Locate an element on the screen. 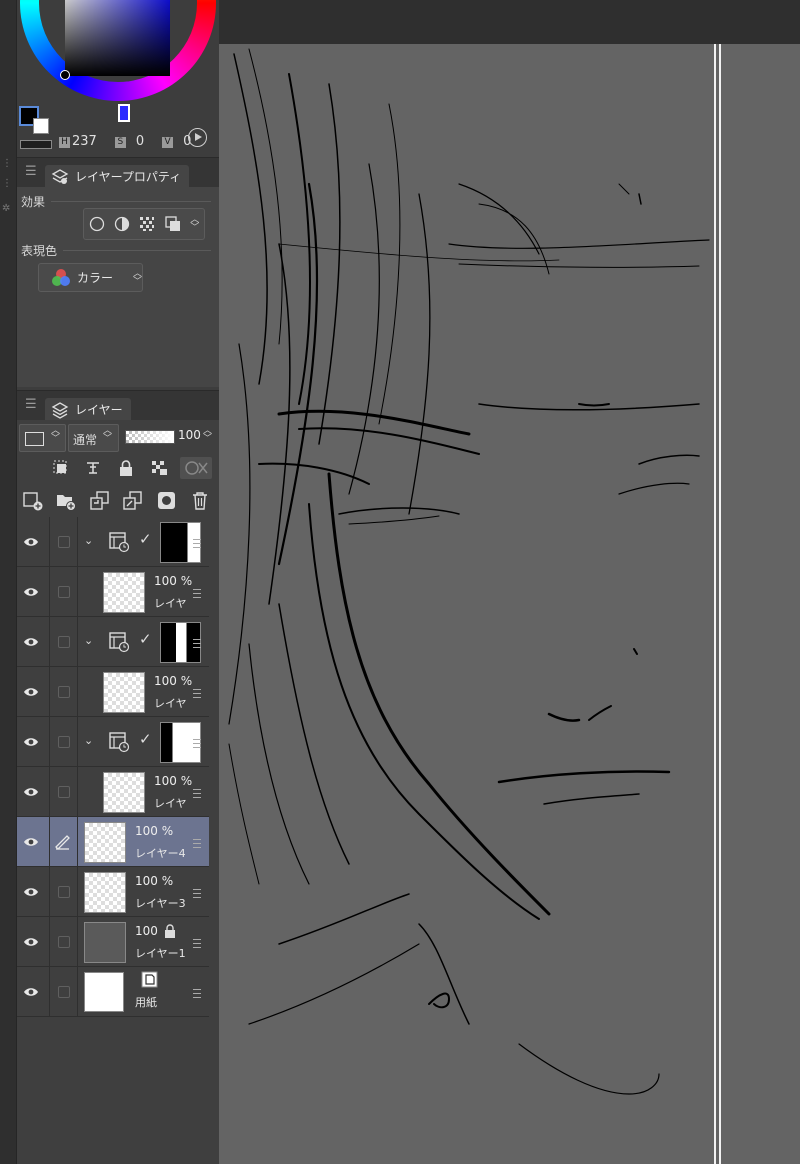 The width and height of the screenshot is (800, 1164). layer-blend-row: ︿ ﹀ 通常 ︿ ﹀ 100 ︿ ﹀ is located at coordinates (118, 436).